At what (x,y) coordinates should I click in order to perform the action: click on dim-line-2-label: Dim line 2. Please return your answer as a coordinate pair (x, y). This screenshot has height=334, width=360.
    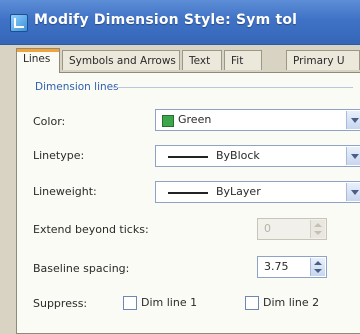
    Looking at the image, I should click on (291, 302).